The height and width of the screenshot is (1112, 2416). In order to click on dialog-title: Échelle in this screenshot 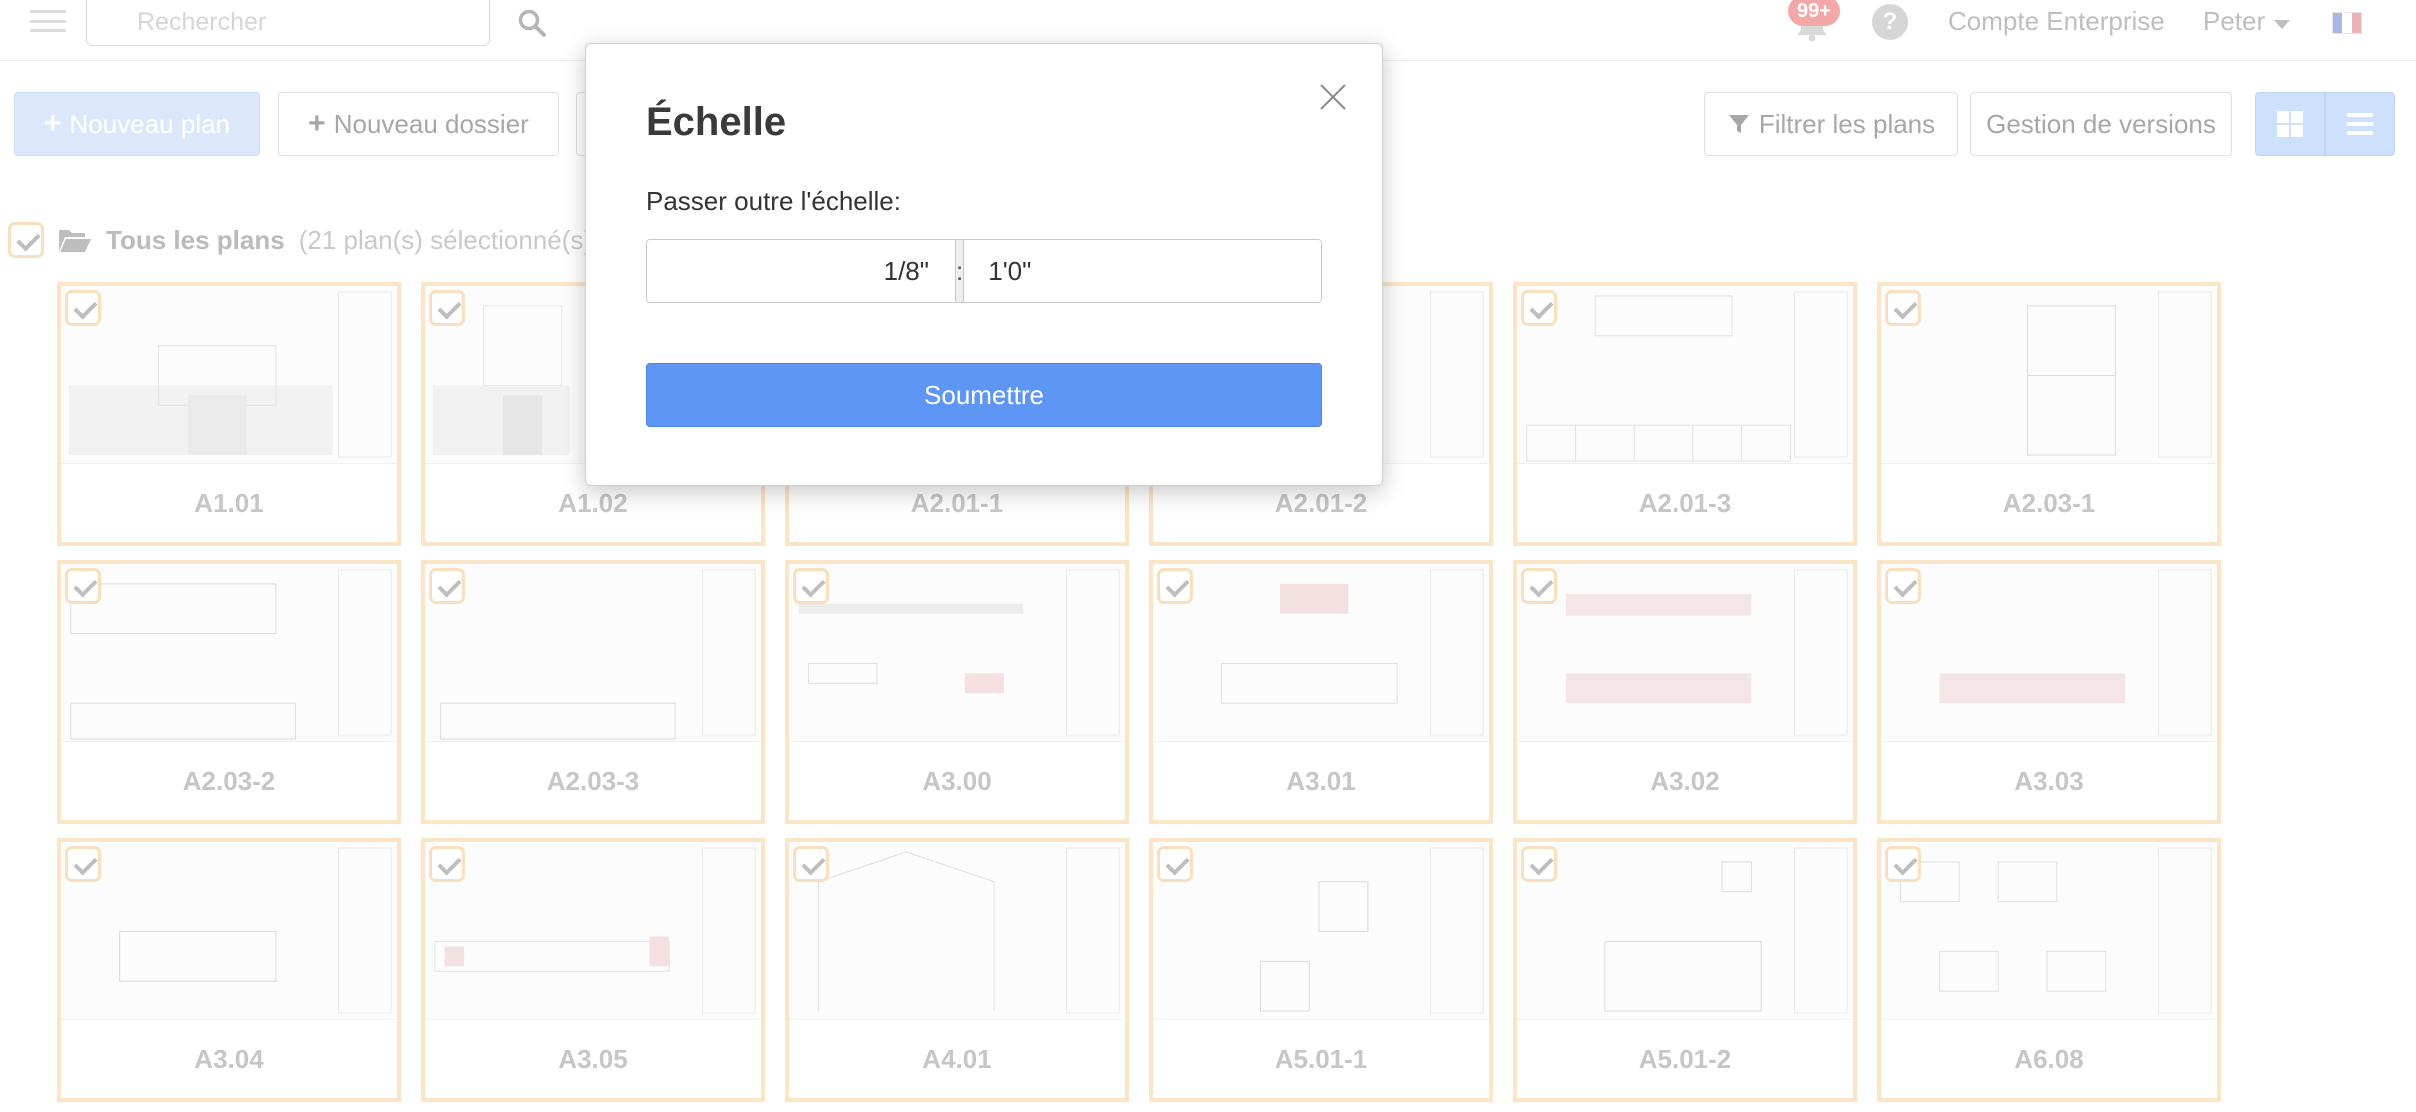, I will do `click(716, 122)`.